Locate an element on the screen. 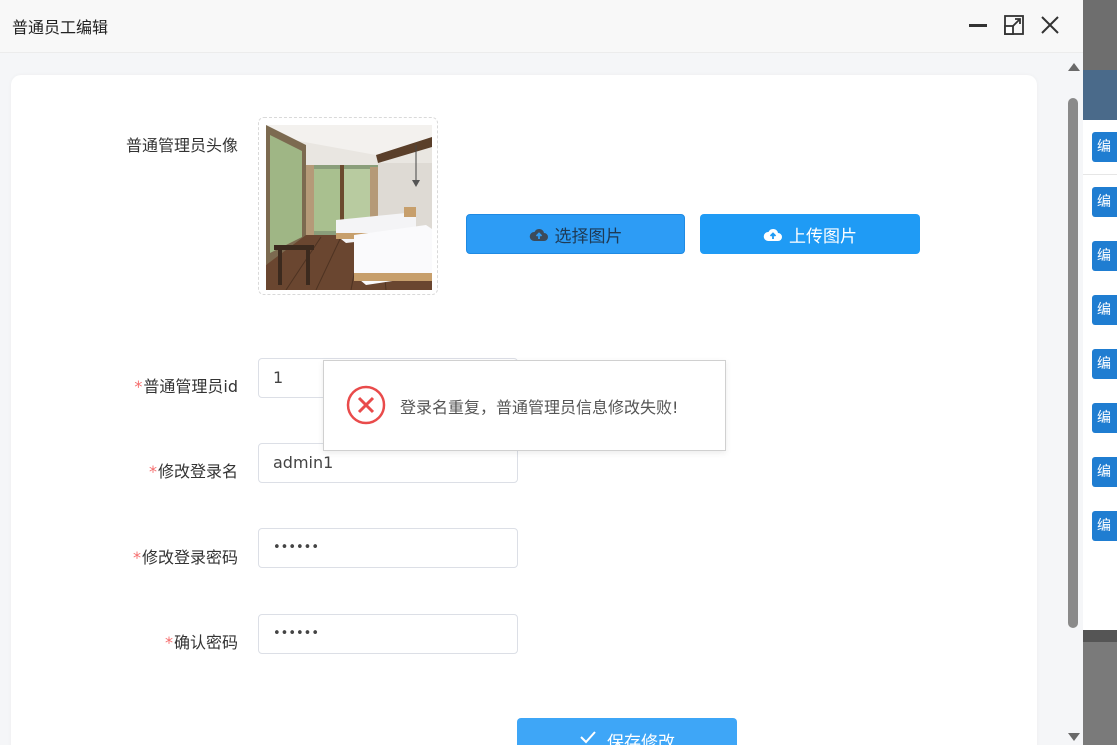 Image resolution: width=1117 pixels, height=745 pixels. check-icon is located at coordinates (588, 737).